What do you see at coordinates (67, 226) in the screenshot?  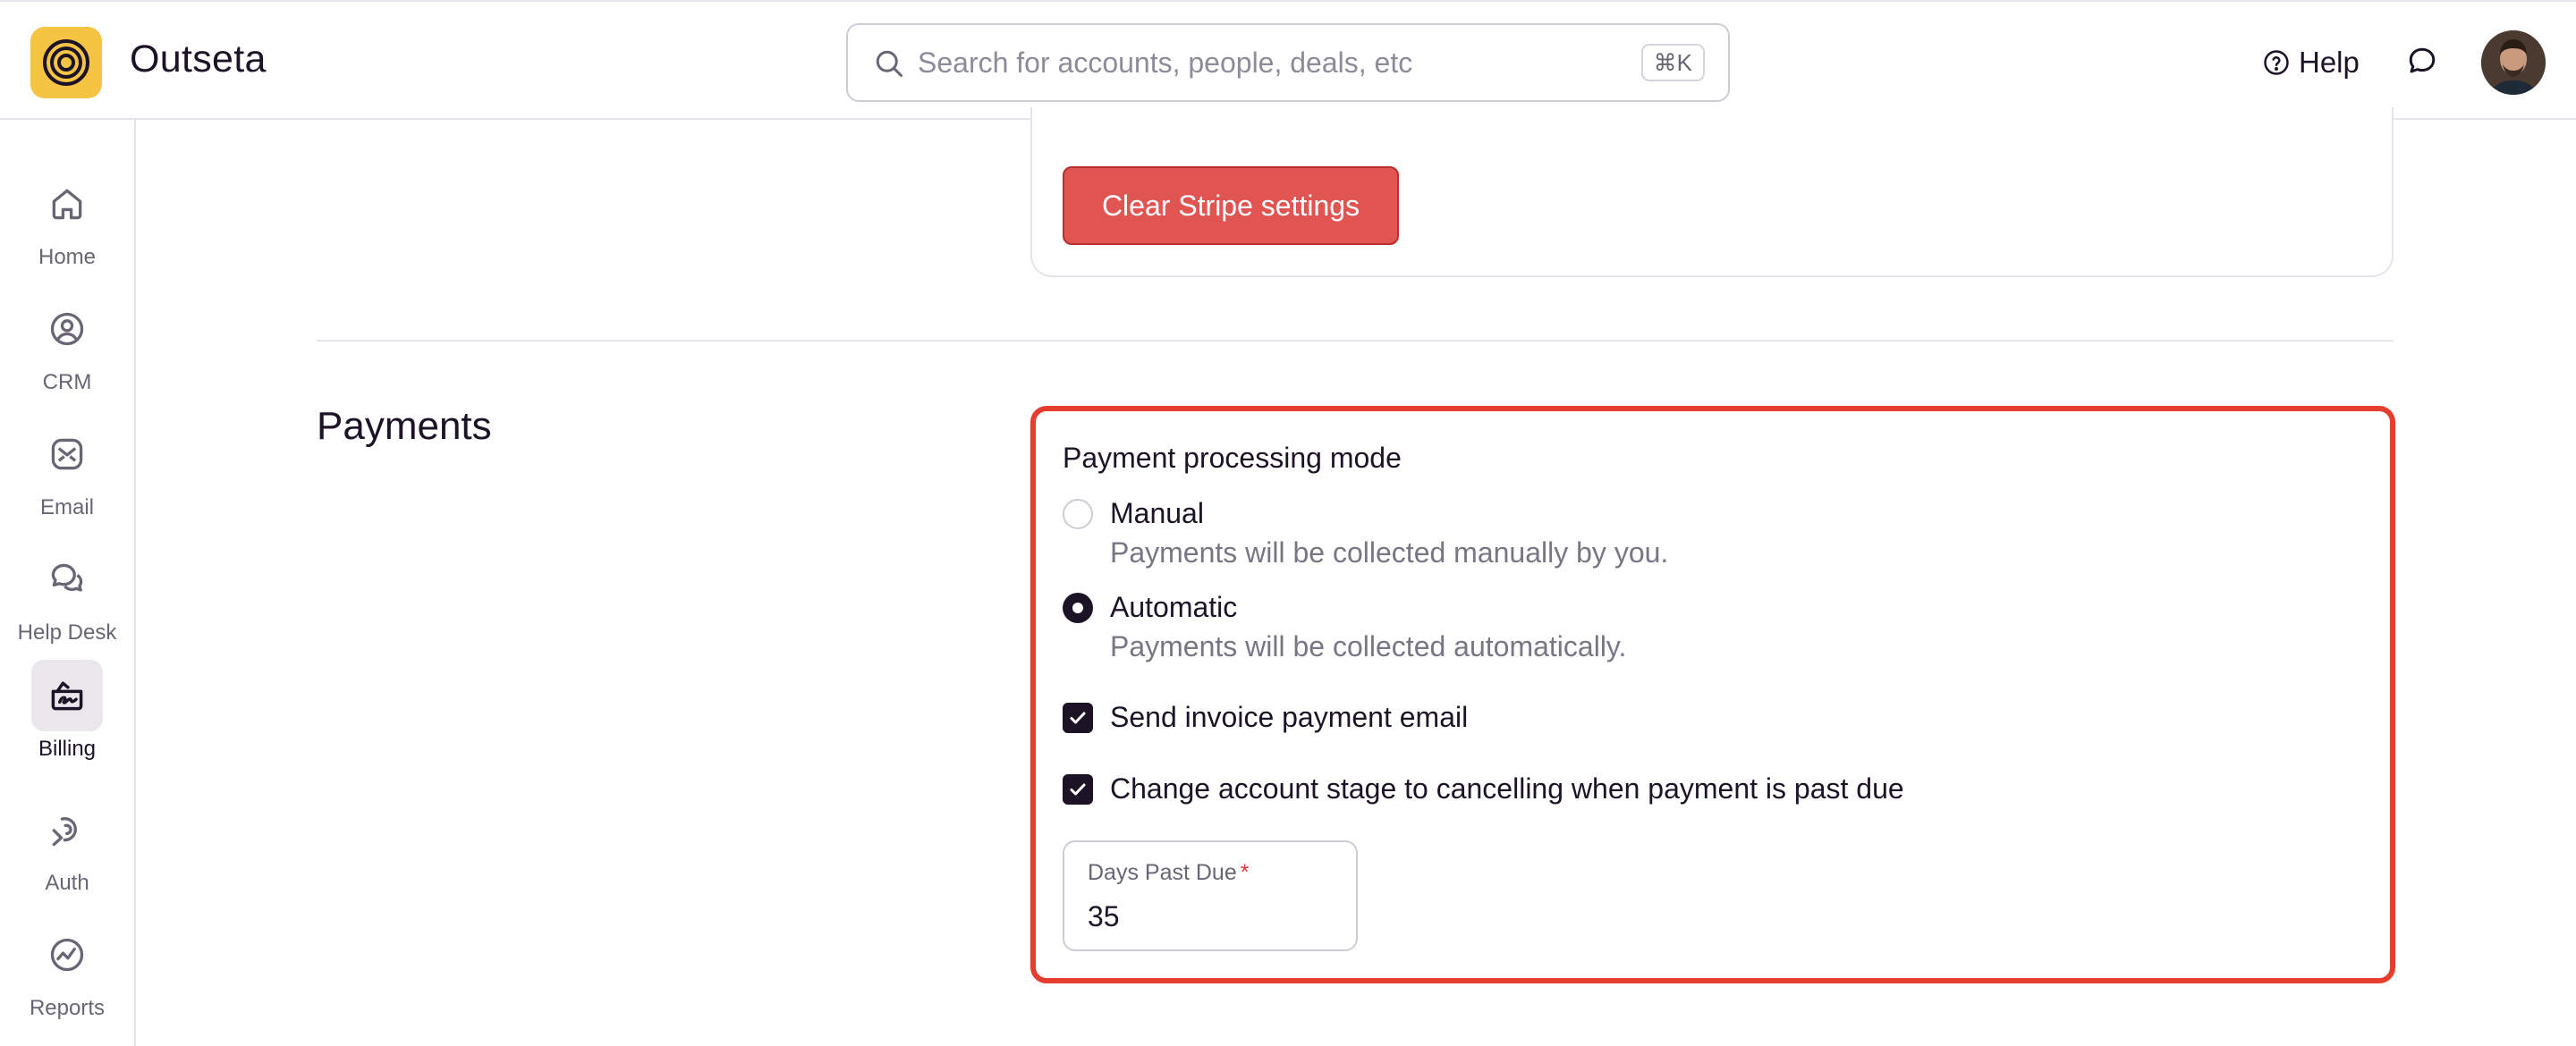 I see `sidebar-item-home: Home` at bounding box center [67, 226].